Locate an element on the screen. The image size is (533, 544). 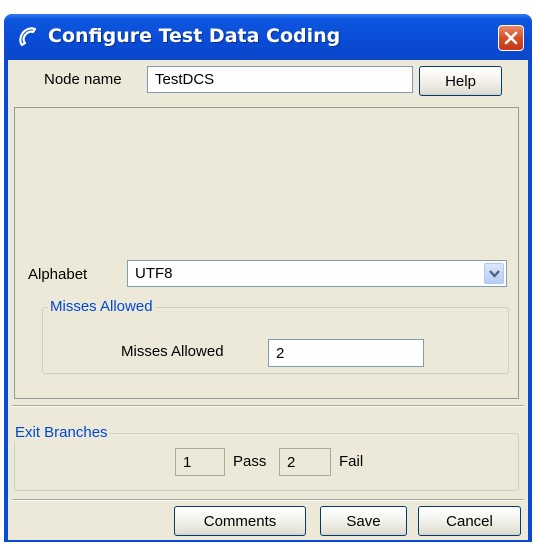
misses-allowed-legend: Misses Allowed is located at coordinates (101, 306).